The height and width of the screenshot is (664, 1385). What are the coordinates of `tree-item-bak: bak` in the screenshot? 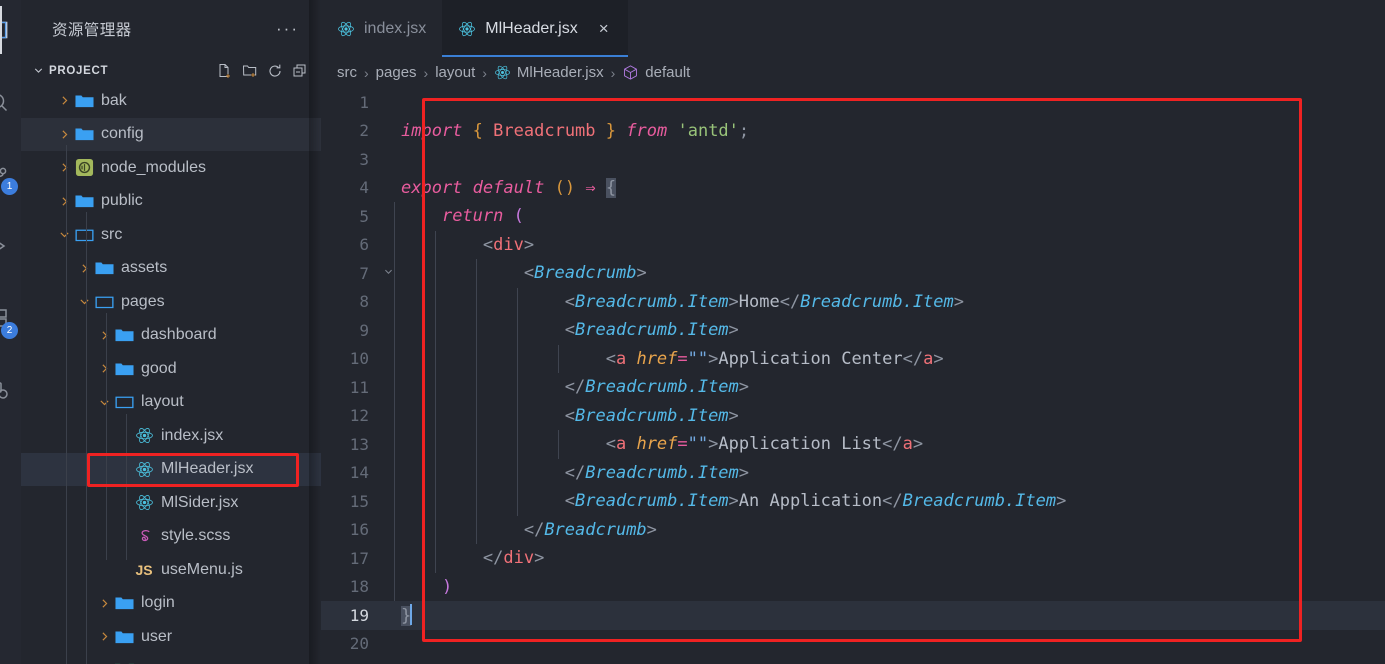 It's located at (171, 101).